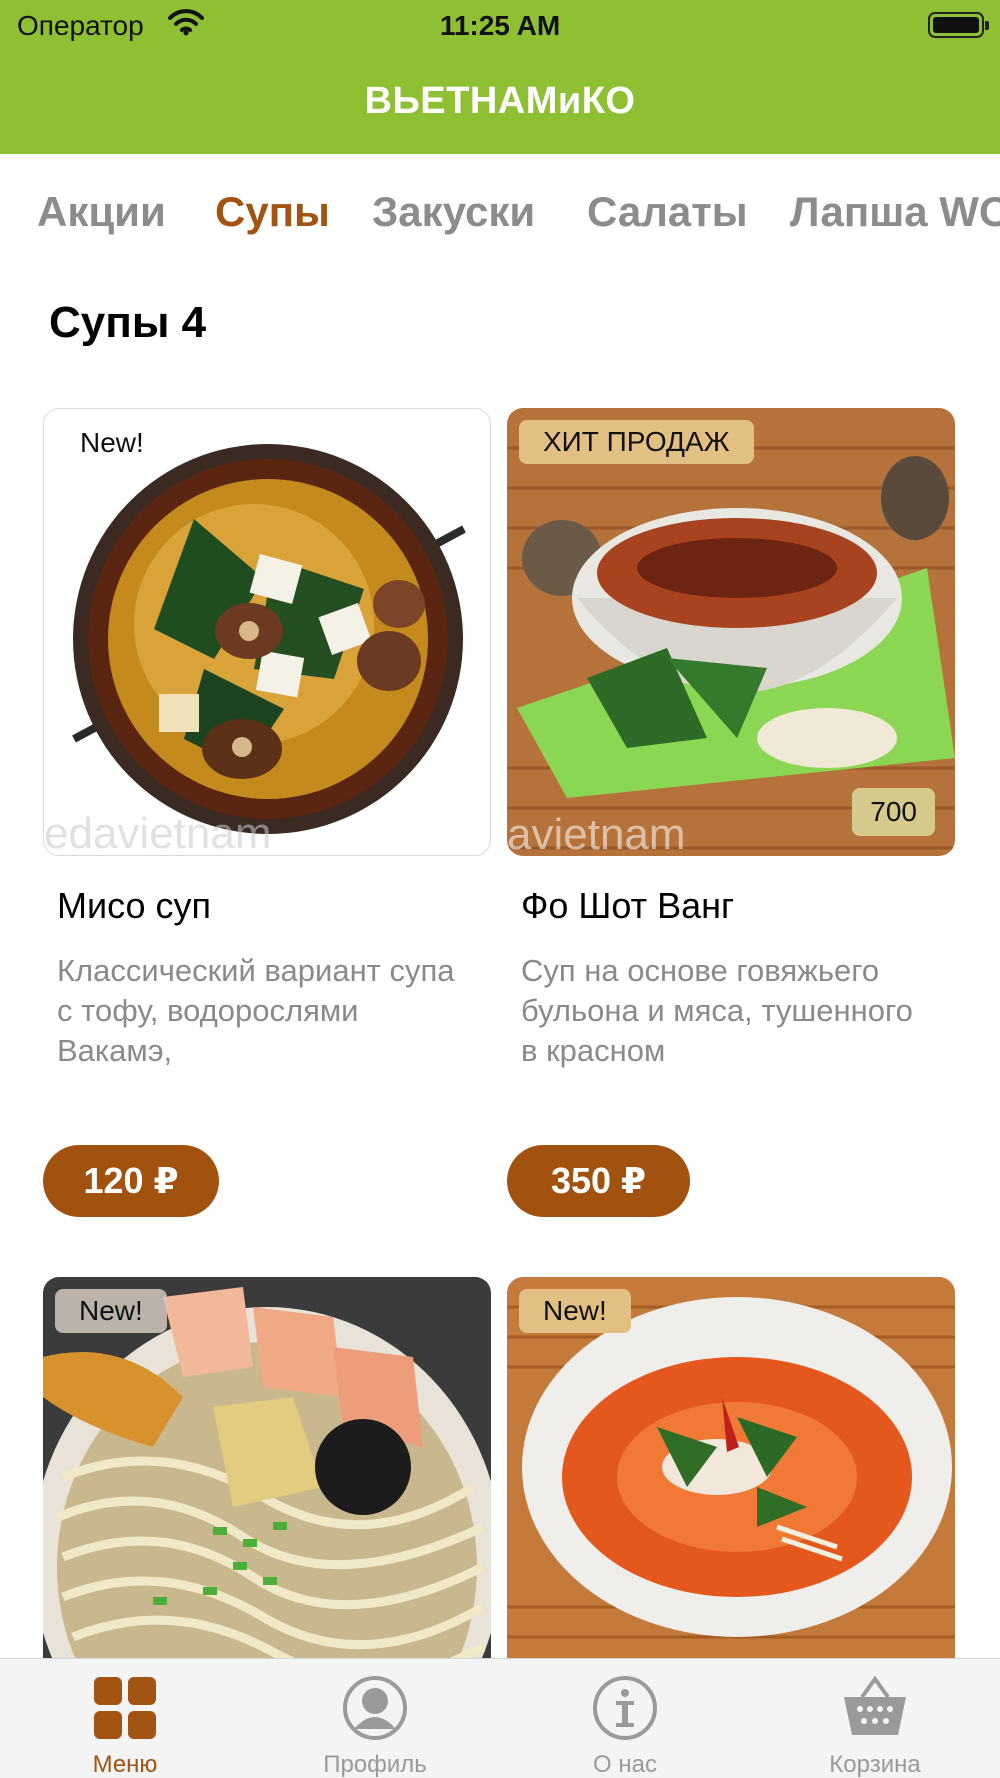 This screenshot has width=1000, height=1778. Describe the element at coordinates (128, 322) in the screenshot. I see `section-title: Супы 4` at that location.